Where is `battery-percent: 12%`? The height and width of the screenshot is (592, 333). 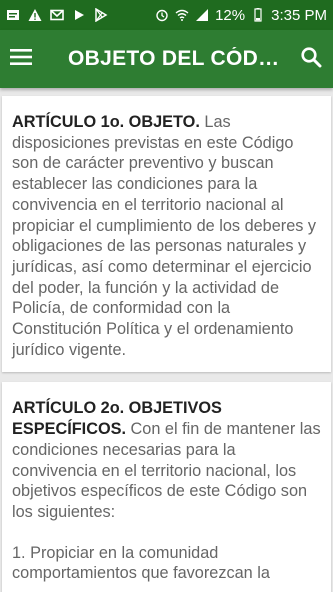
battery-percent: 12% is located at coordinates (230, 15).